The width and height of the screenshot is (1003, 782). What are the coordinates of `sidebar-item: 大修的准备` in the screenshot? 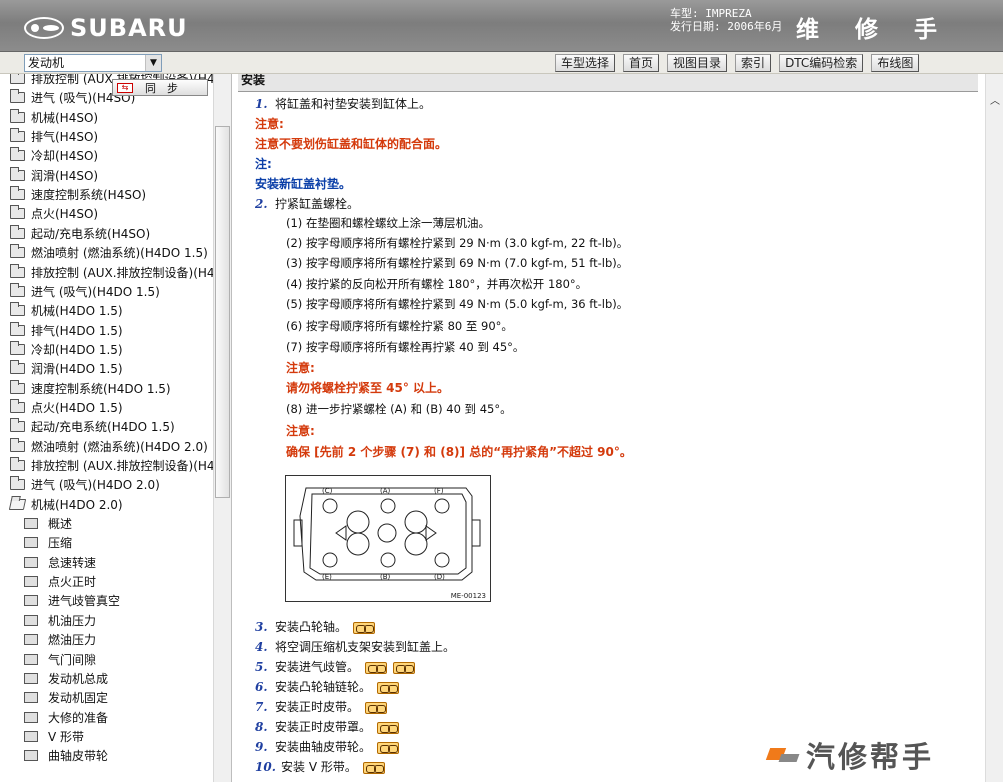 It's located at (66, 717).